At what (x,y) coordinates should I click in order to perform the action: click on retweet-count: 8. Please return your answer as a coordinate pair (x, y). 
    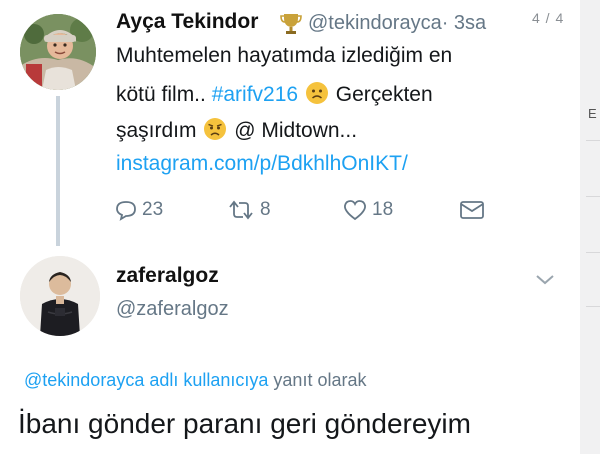
    Looking at the image, I should click on (265, 209).